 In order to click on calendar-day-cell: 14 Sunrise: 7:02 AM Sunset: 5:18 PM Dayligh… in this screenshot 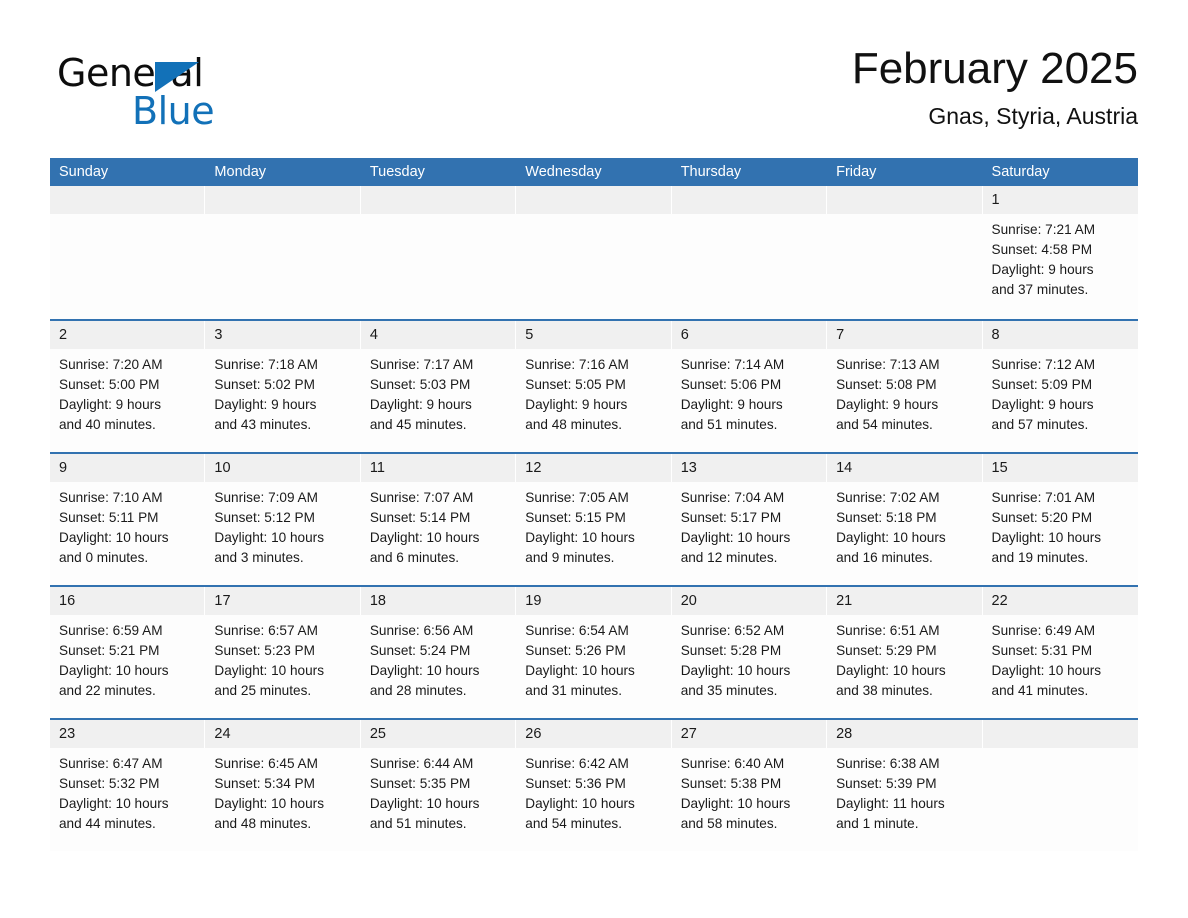, I will do `click(905, 519)`.